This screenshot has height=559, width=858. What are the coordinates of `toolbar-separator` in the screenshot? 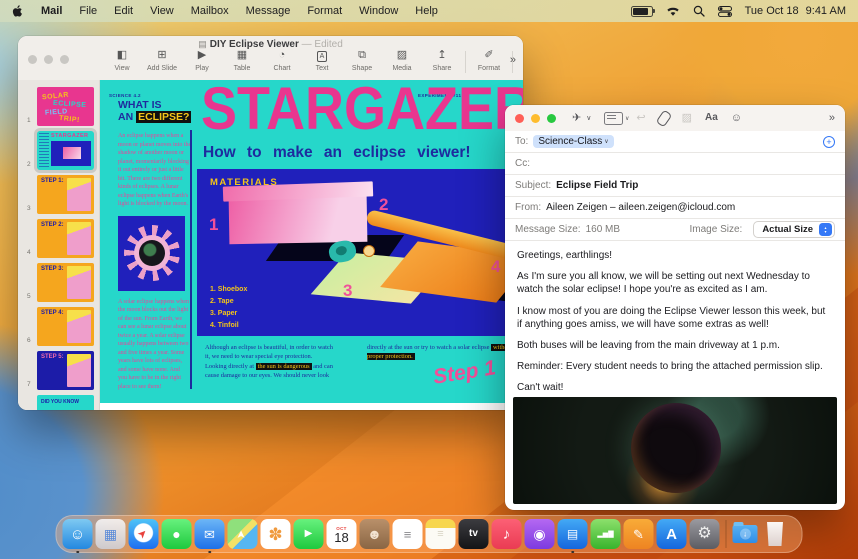 It's located at (465, 62).